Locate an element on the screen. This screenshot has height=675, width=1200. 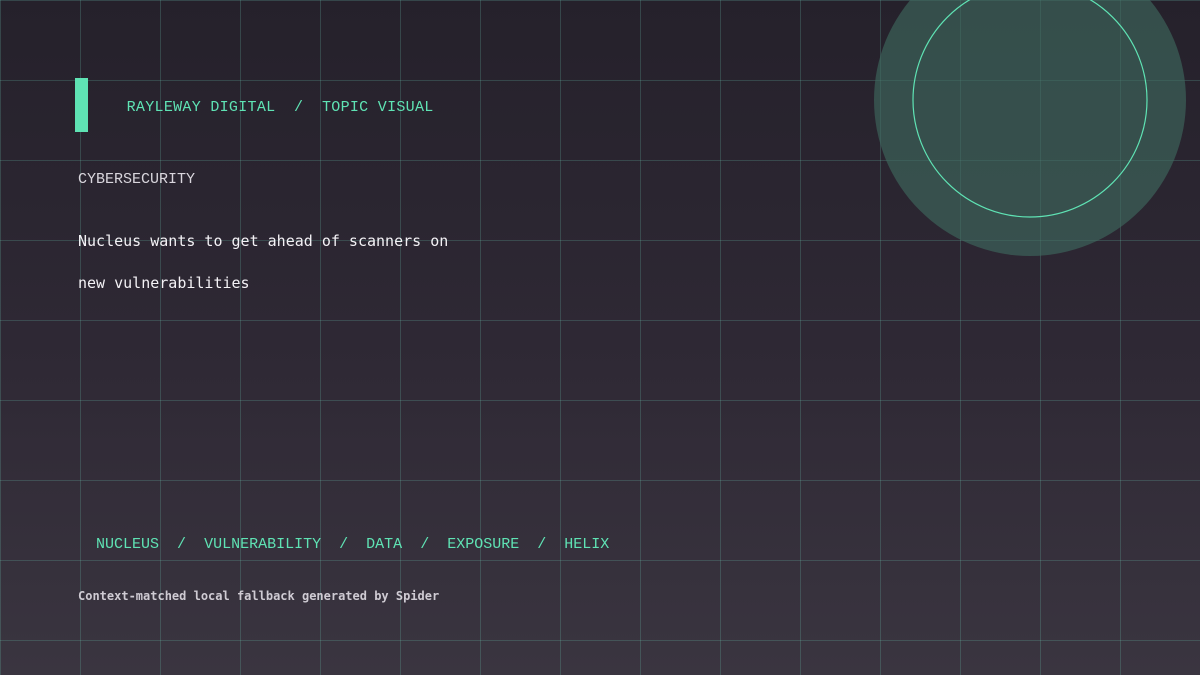
brand-breadcrumb: RAYLEWAY DIGITAL / TOPIC VISUAL is located at coordinates (271, 99).